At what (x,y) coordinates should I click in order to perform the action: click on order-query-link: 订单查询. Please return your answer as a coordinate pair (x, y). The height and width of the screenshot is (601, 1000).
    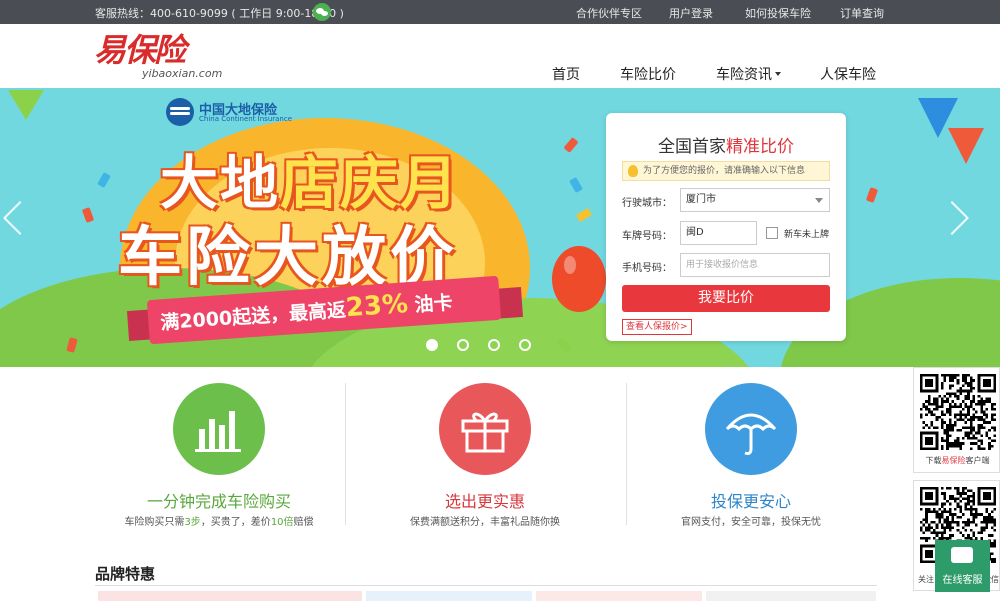
    Looking at the image, I should click on (862, 13).